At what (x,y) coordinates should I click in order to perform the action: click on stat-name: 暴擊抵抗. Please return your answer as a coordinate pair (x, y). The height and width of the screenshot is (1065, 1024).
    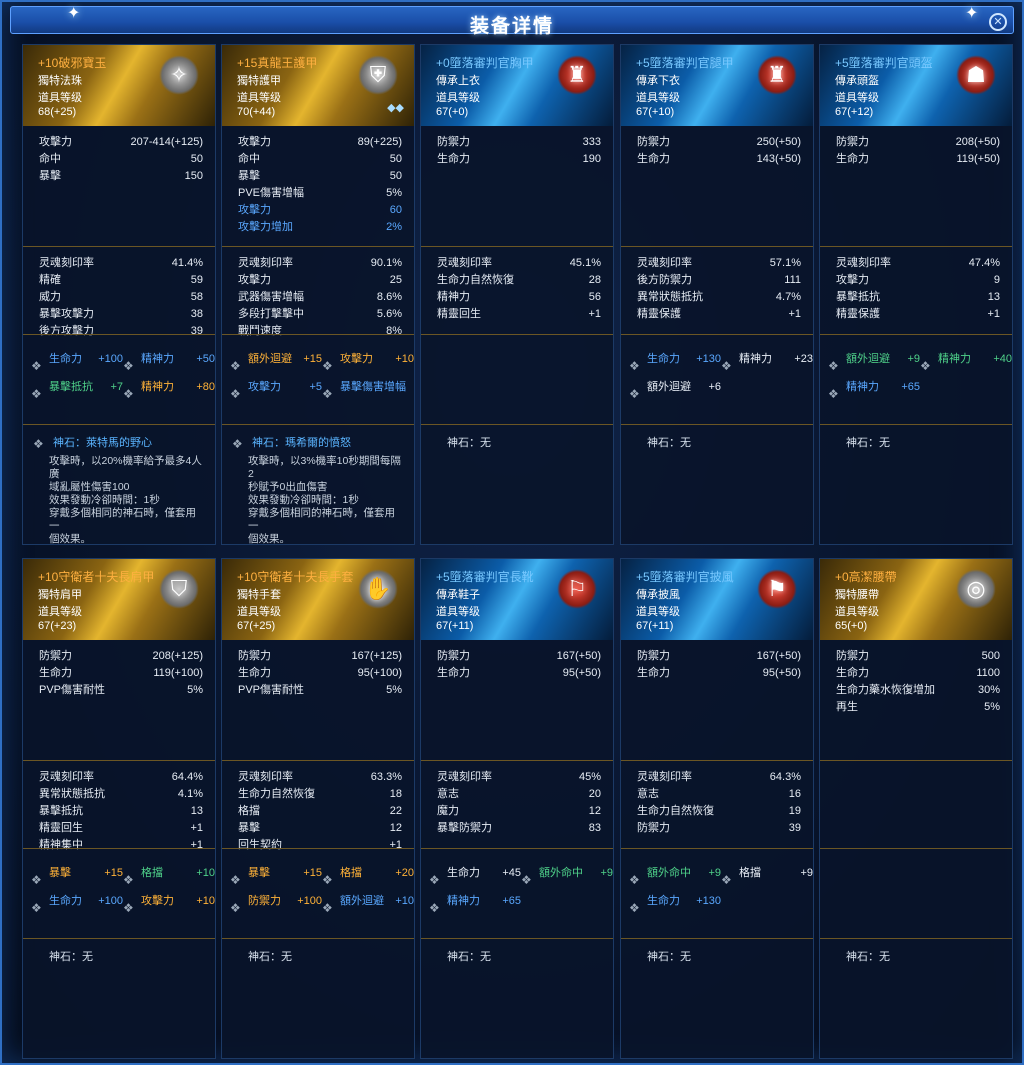
    Looking at the image, I should click on (858, 297).